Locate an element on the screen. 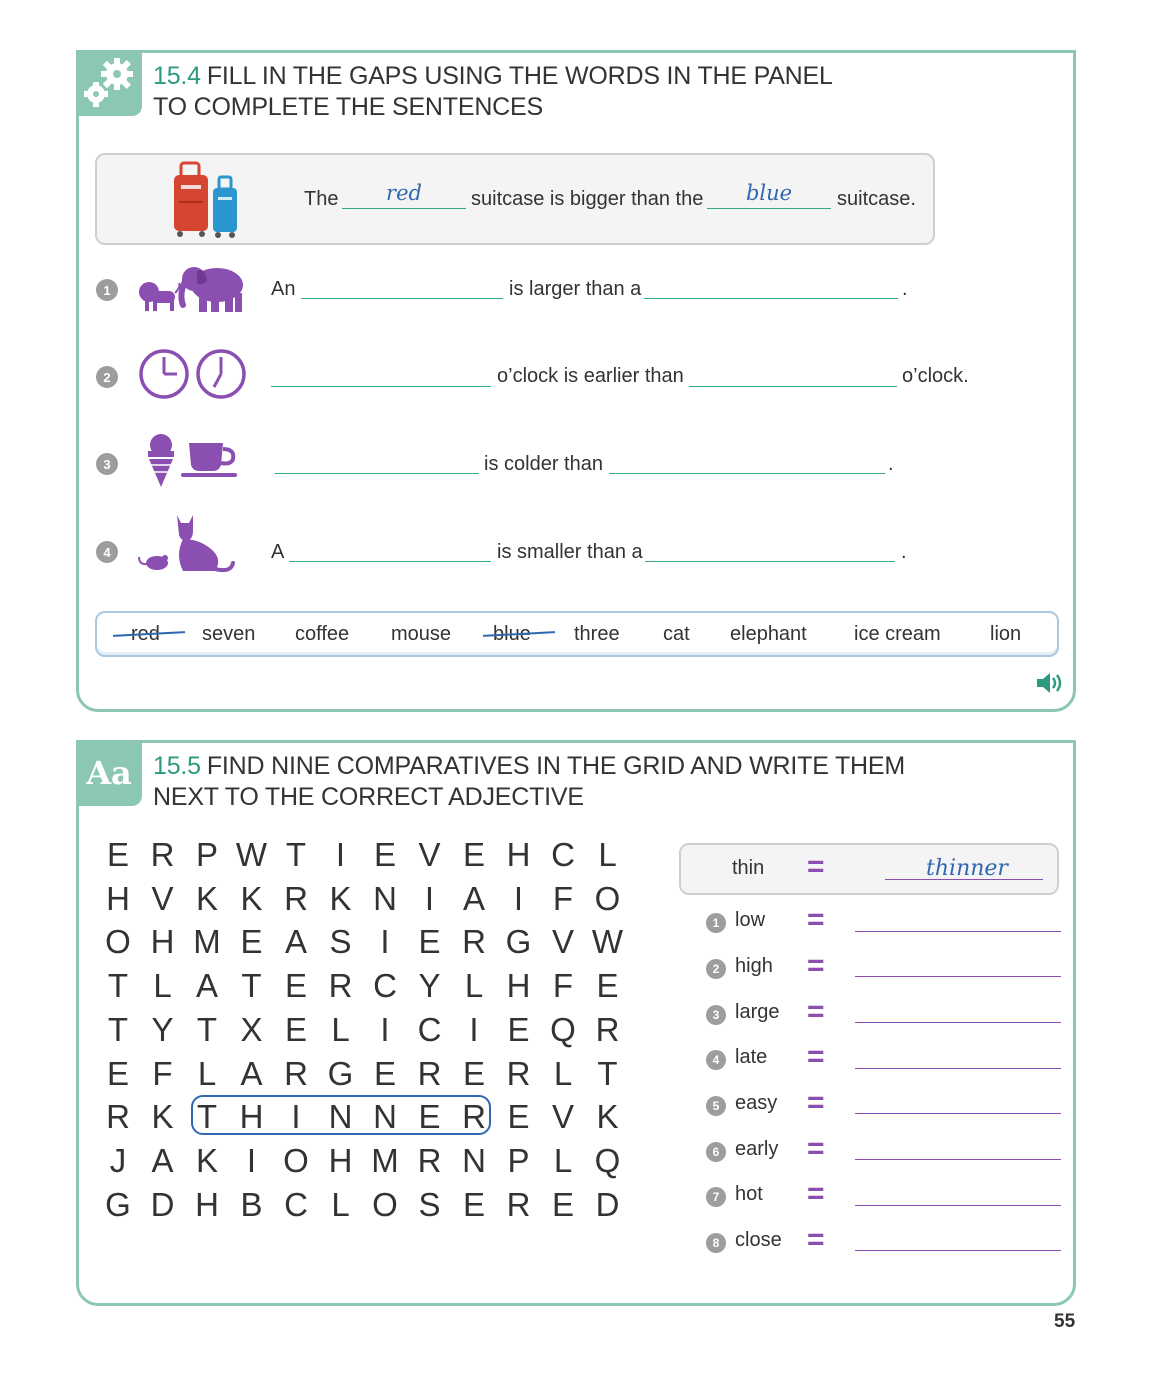 This screenshot has width=1152, height=1376. grid-letter: M is located at coordinates (207, 942).